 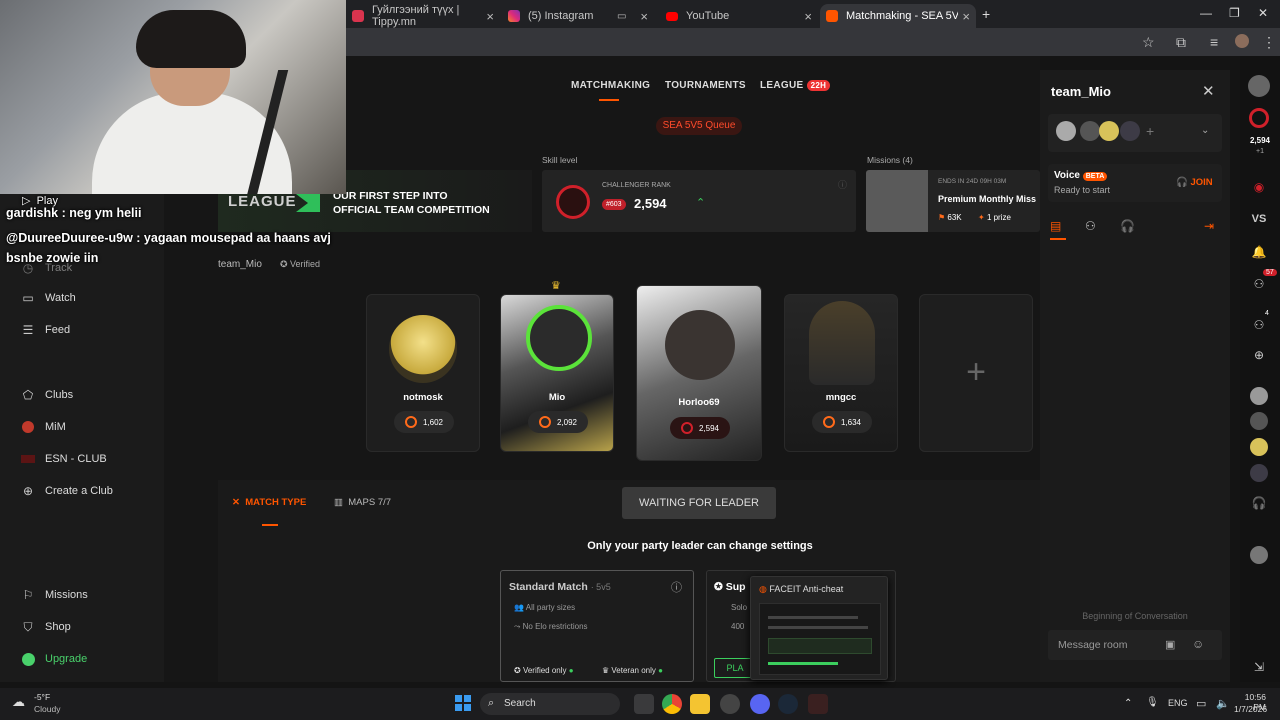 What do you see at coordinates (1150, 131) in the screenshot?
I see `add-member-icon: +` at bounding box center [1150, 131].